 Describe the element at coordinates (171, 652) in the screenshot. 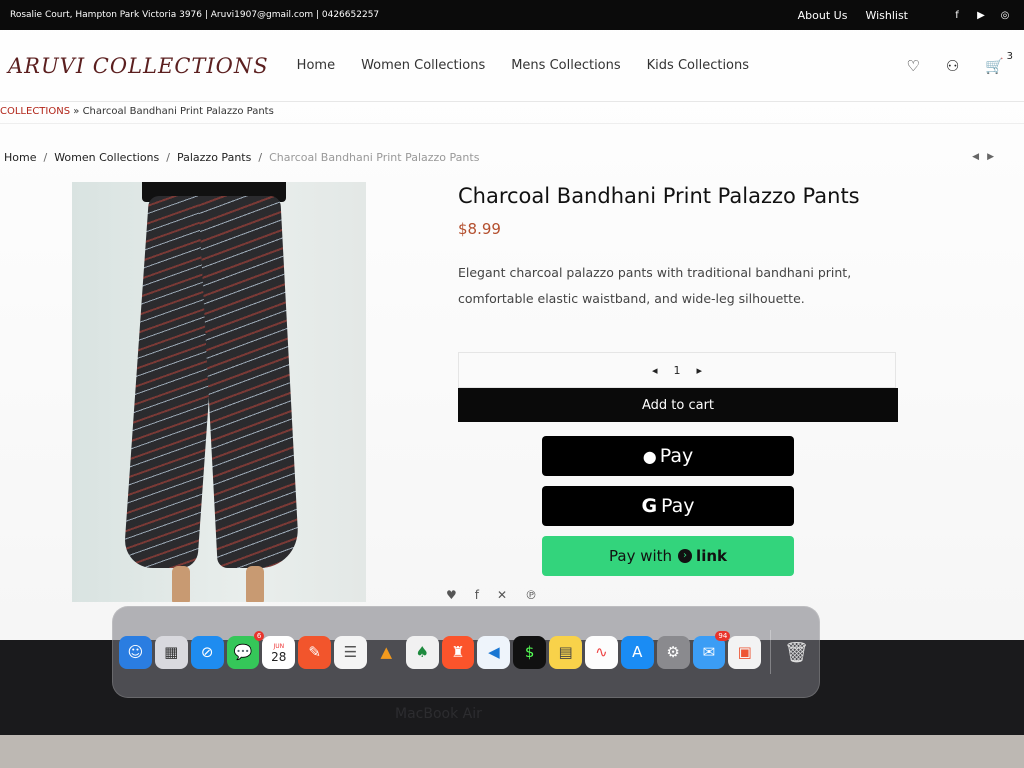

I see `launchpad-icon: ▦` at that location.